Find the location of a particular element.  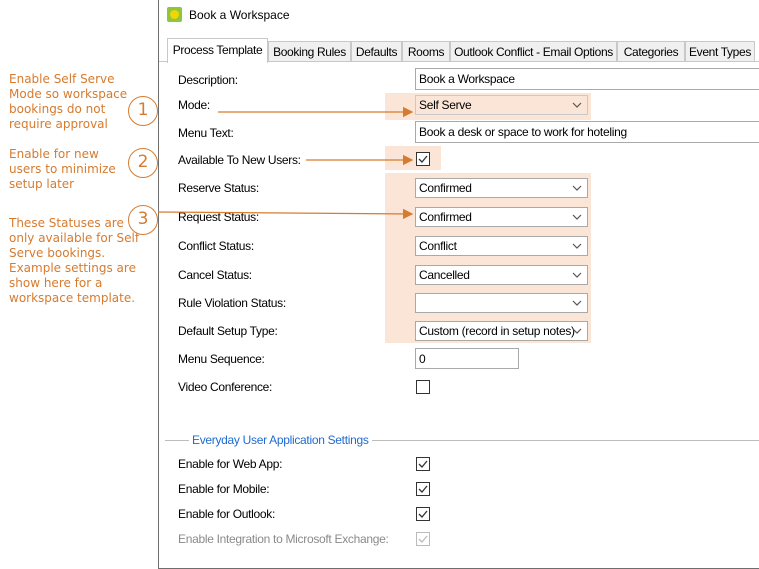

enable-outlook-checkbox is located at coordinates (423, 514).